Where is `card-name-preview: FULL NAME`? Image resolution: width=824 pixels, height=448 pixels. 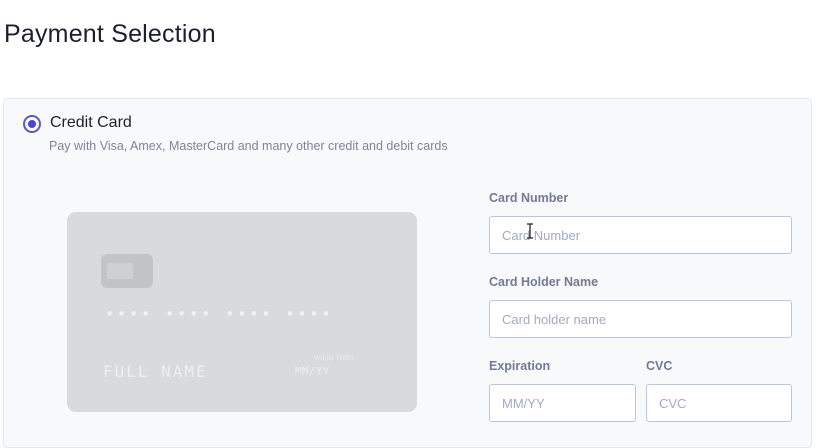
card-name-preview: FULL NAME is located at coordinates (155, 371).